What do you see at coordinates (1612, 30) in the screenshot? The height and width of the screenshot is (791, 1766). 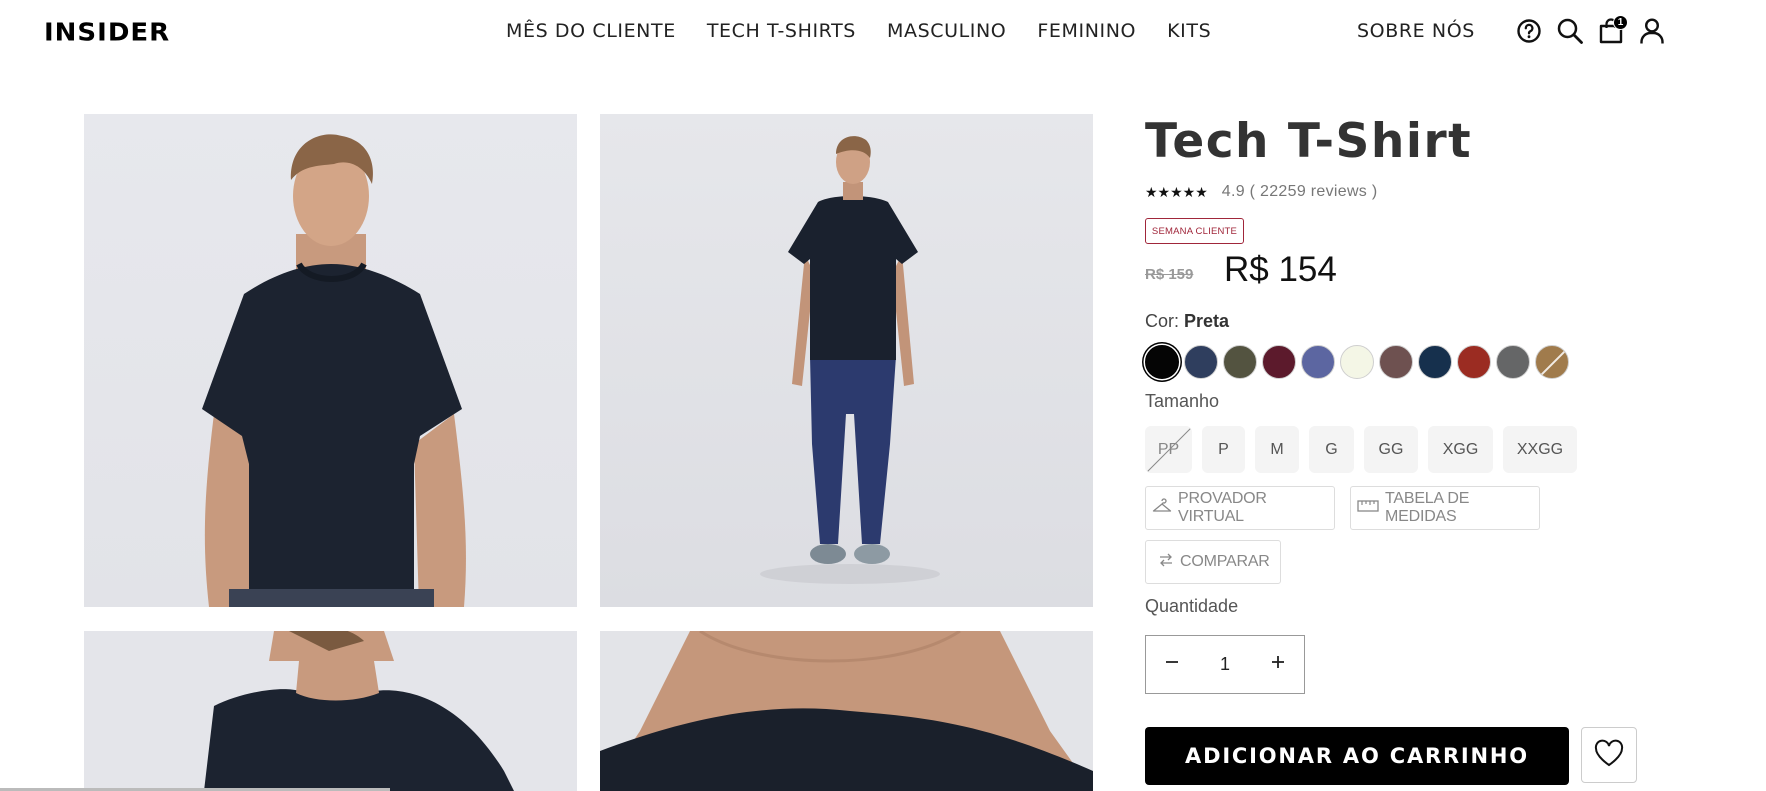 I see `cart-icon: 1` at bounding box center [1612, 30].